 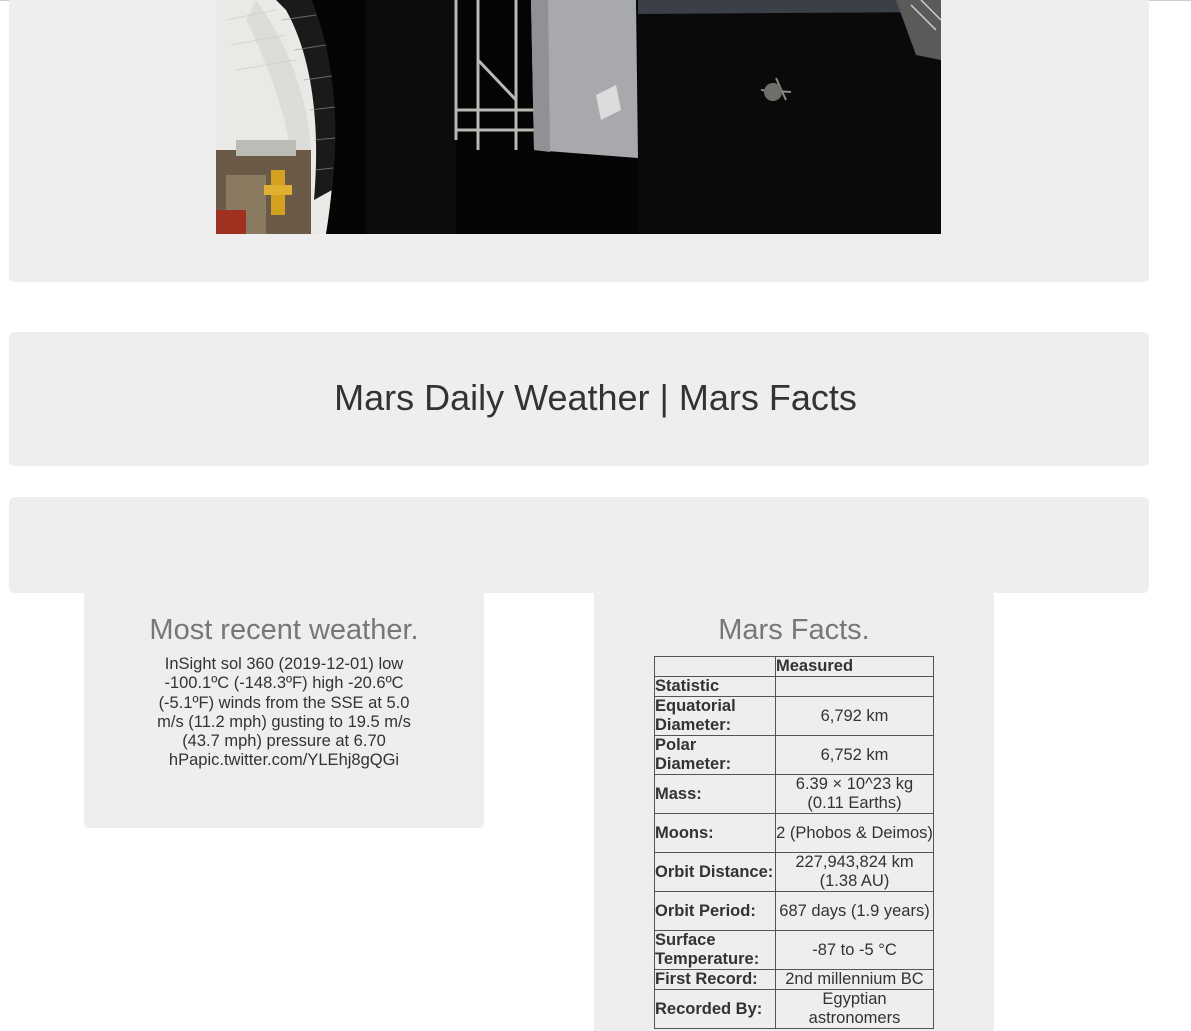 What do you see at coordinates (854, 686) in the screenshot?
I see `table-index-blank` at bounding box center [854, 686].